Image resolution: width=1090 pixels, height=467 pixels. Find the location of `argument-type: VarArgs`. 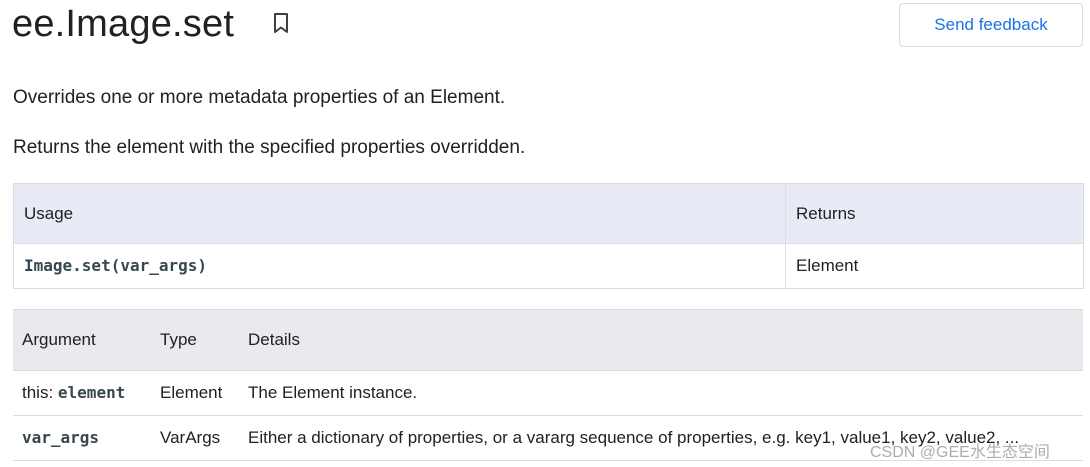

argument-type: VarArgs is located at coordinates (190, 437).